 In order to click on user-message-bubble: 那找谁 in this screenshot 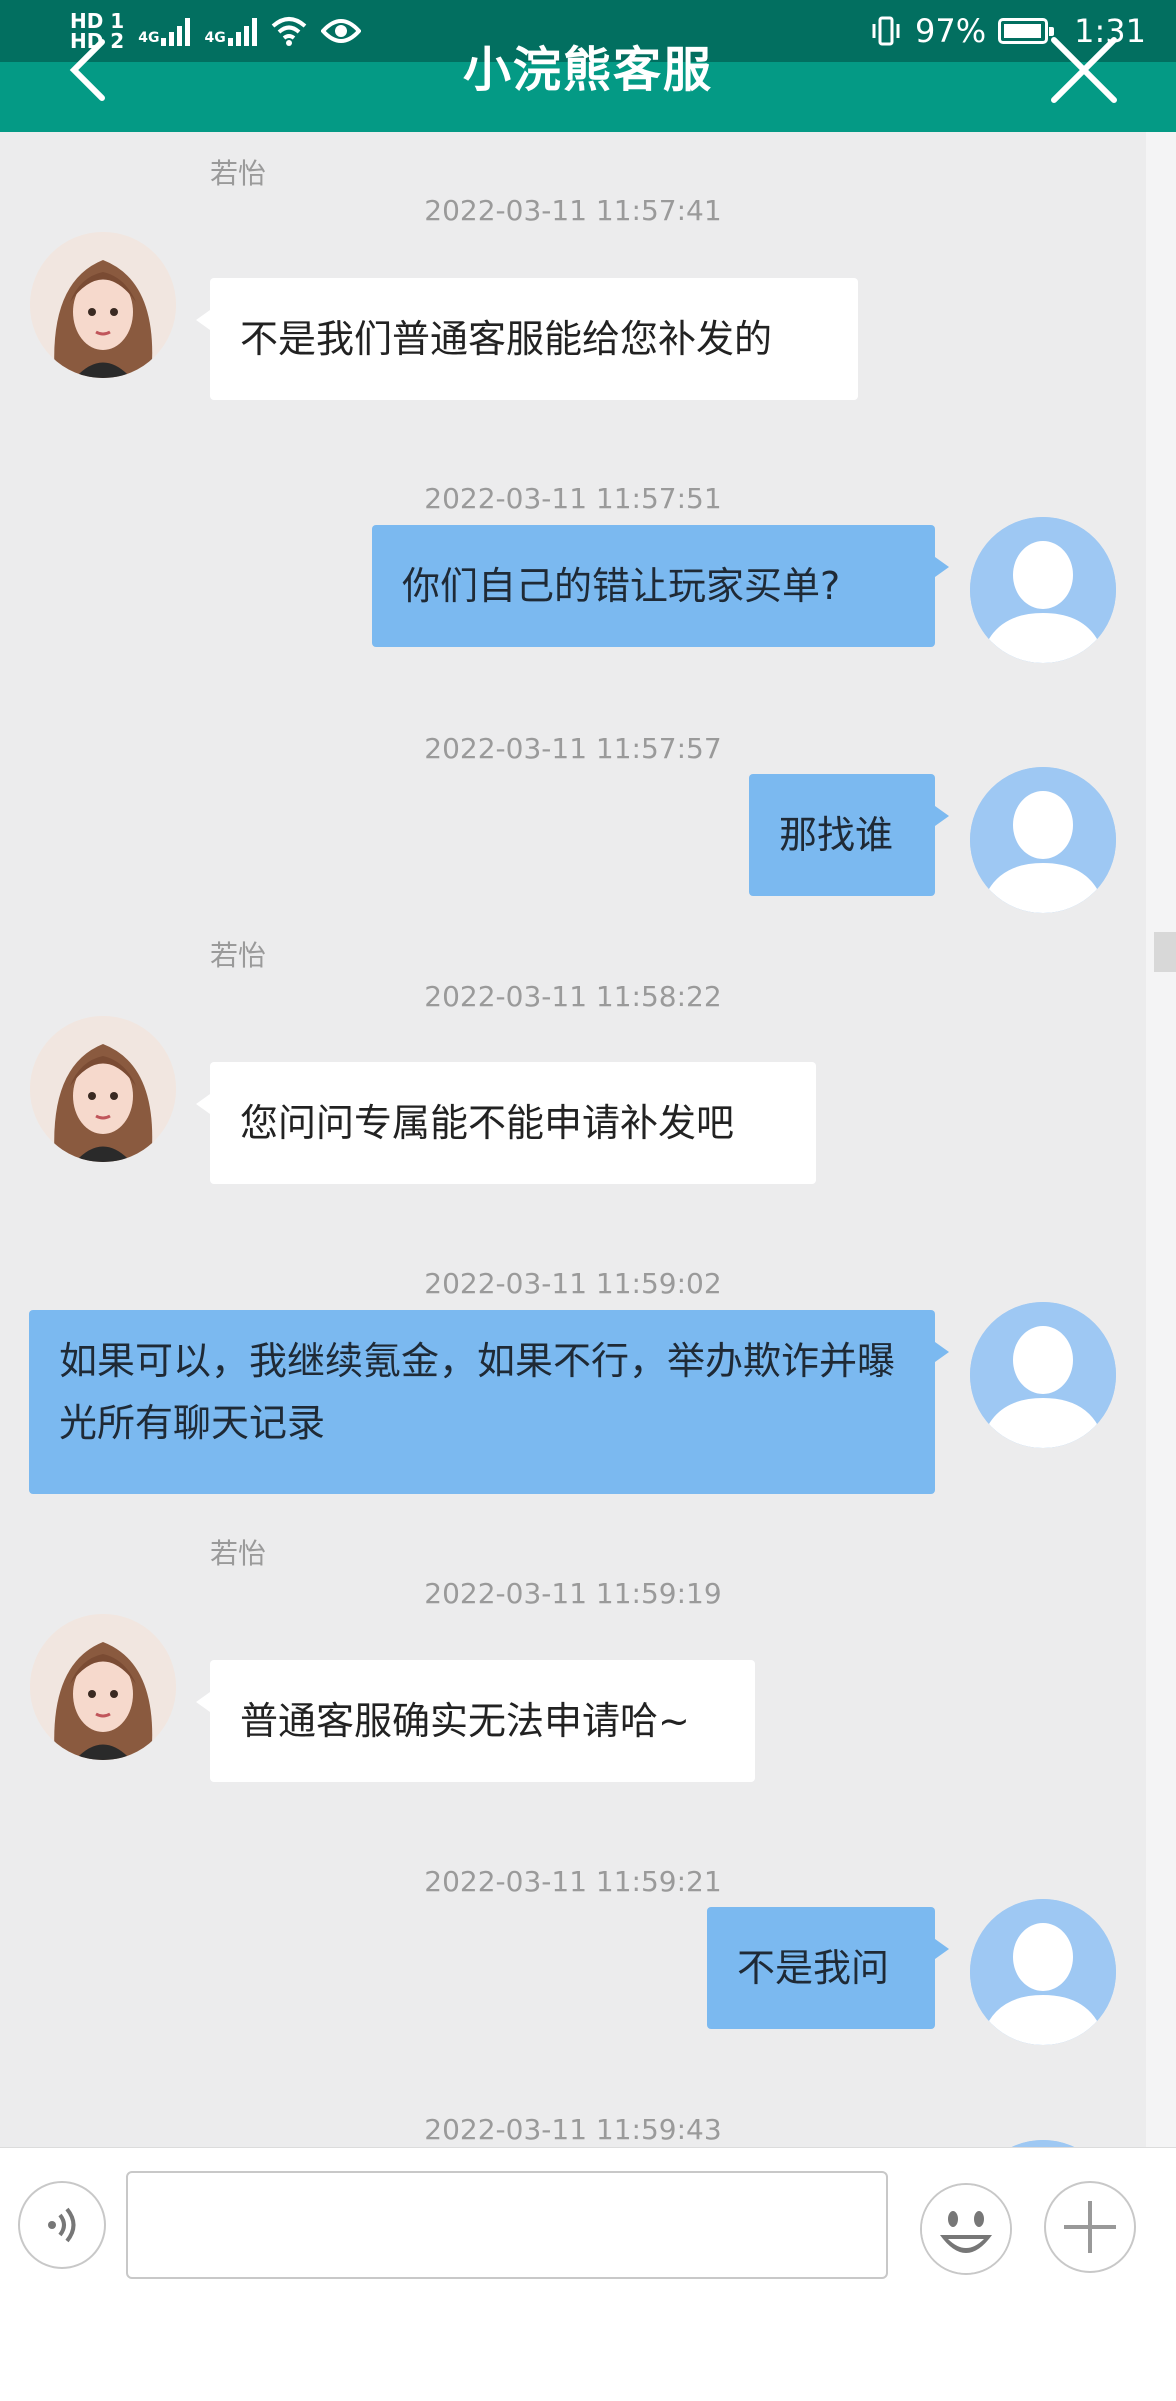, I will do `click(849, 835)`.